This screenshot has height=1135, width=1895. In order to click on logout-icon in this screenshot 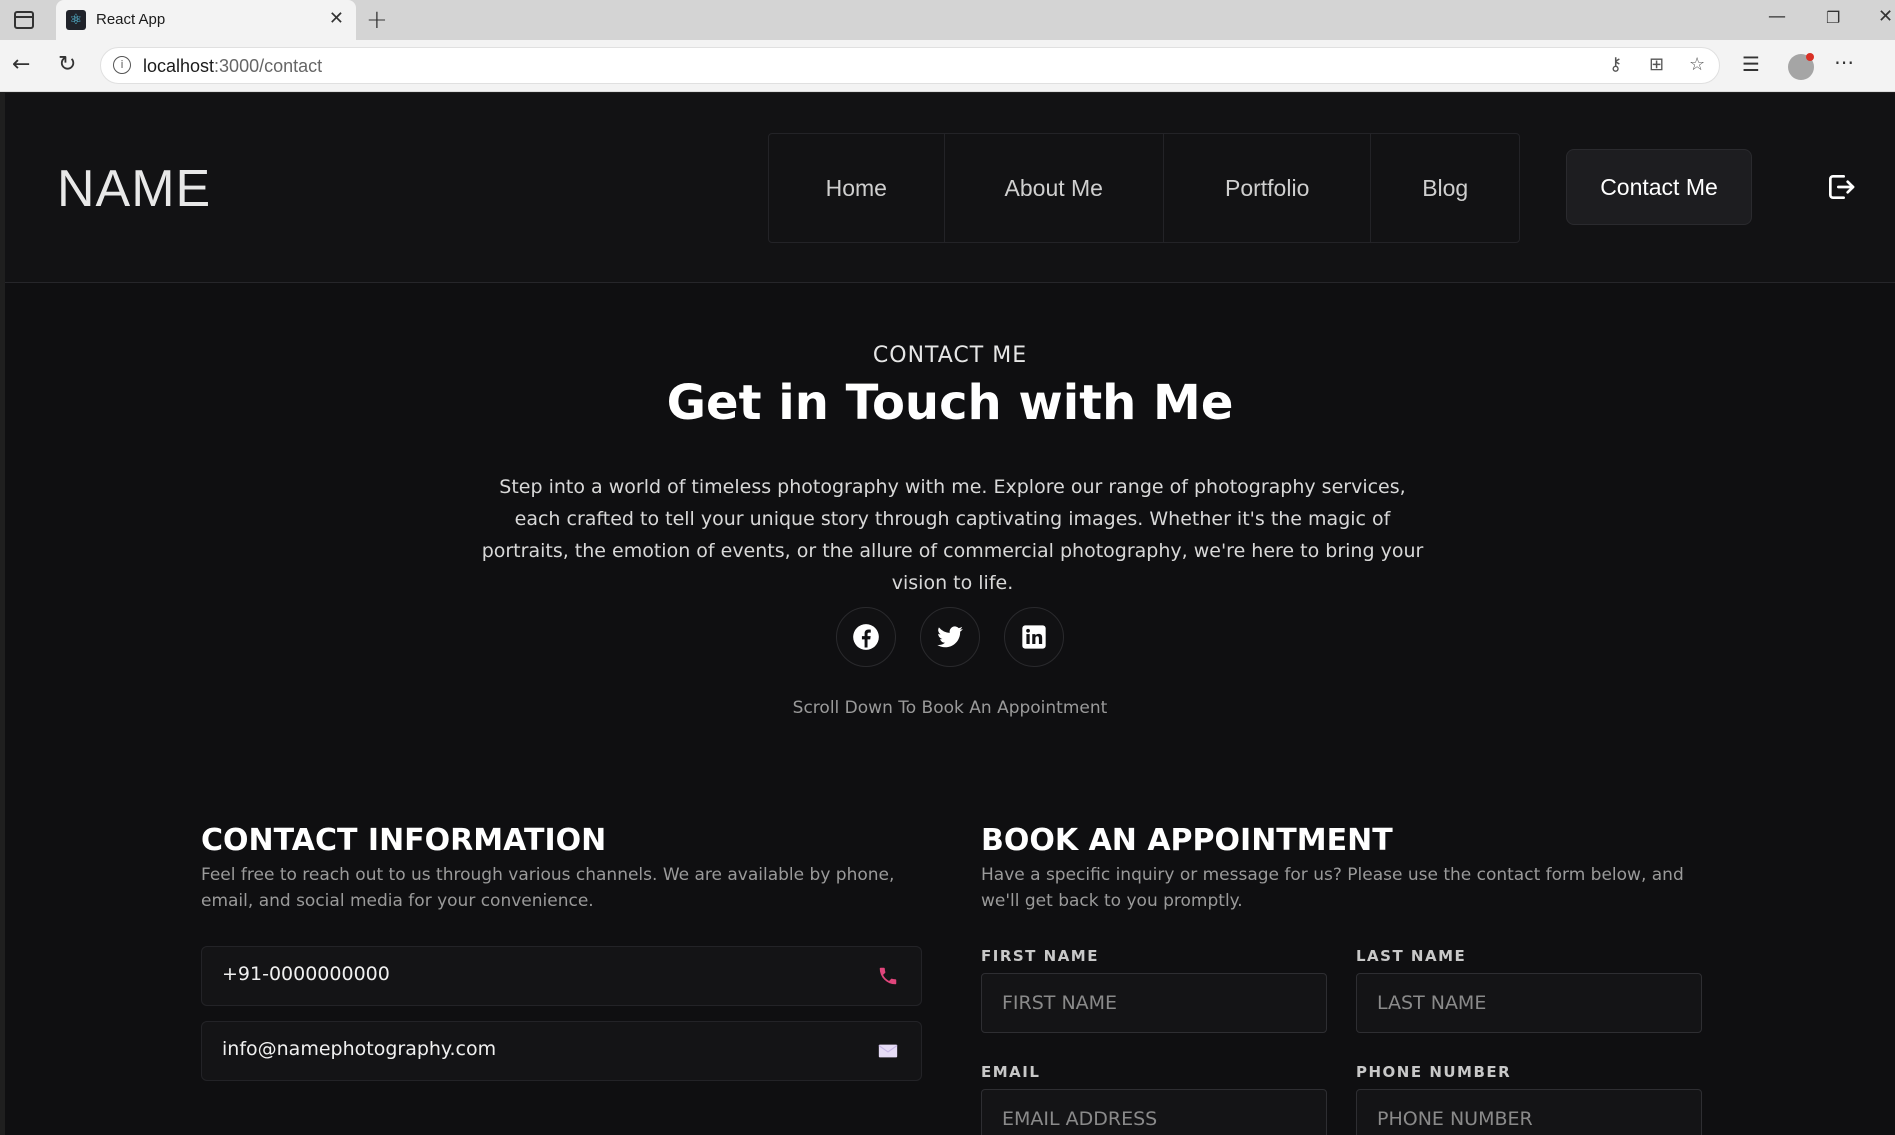, I will do `click(1841, 187)`.